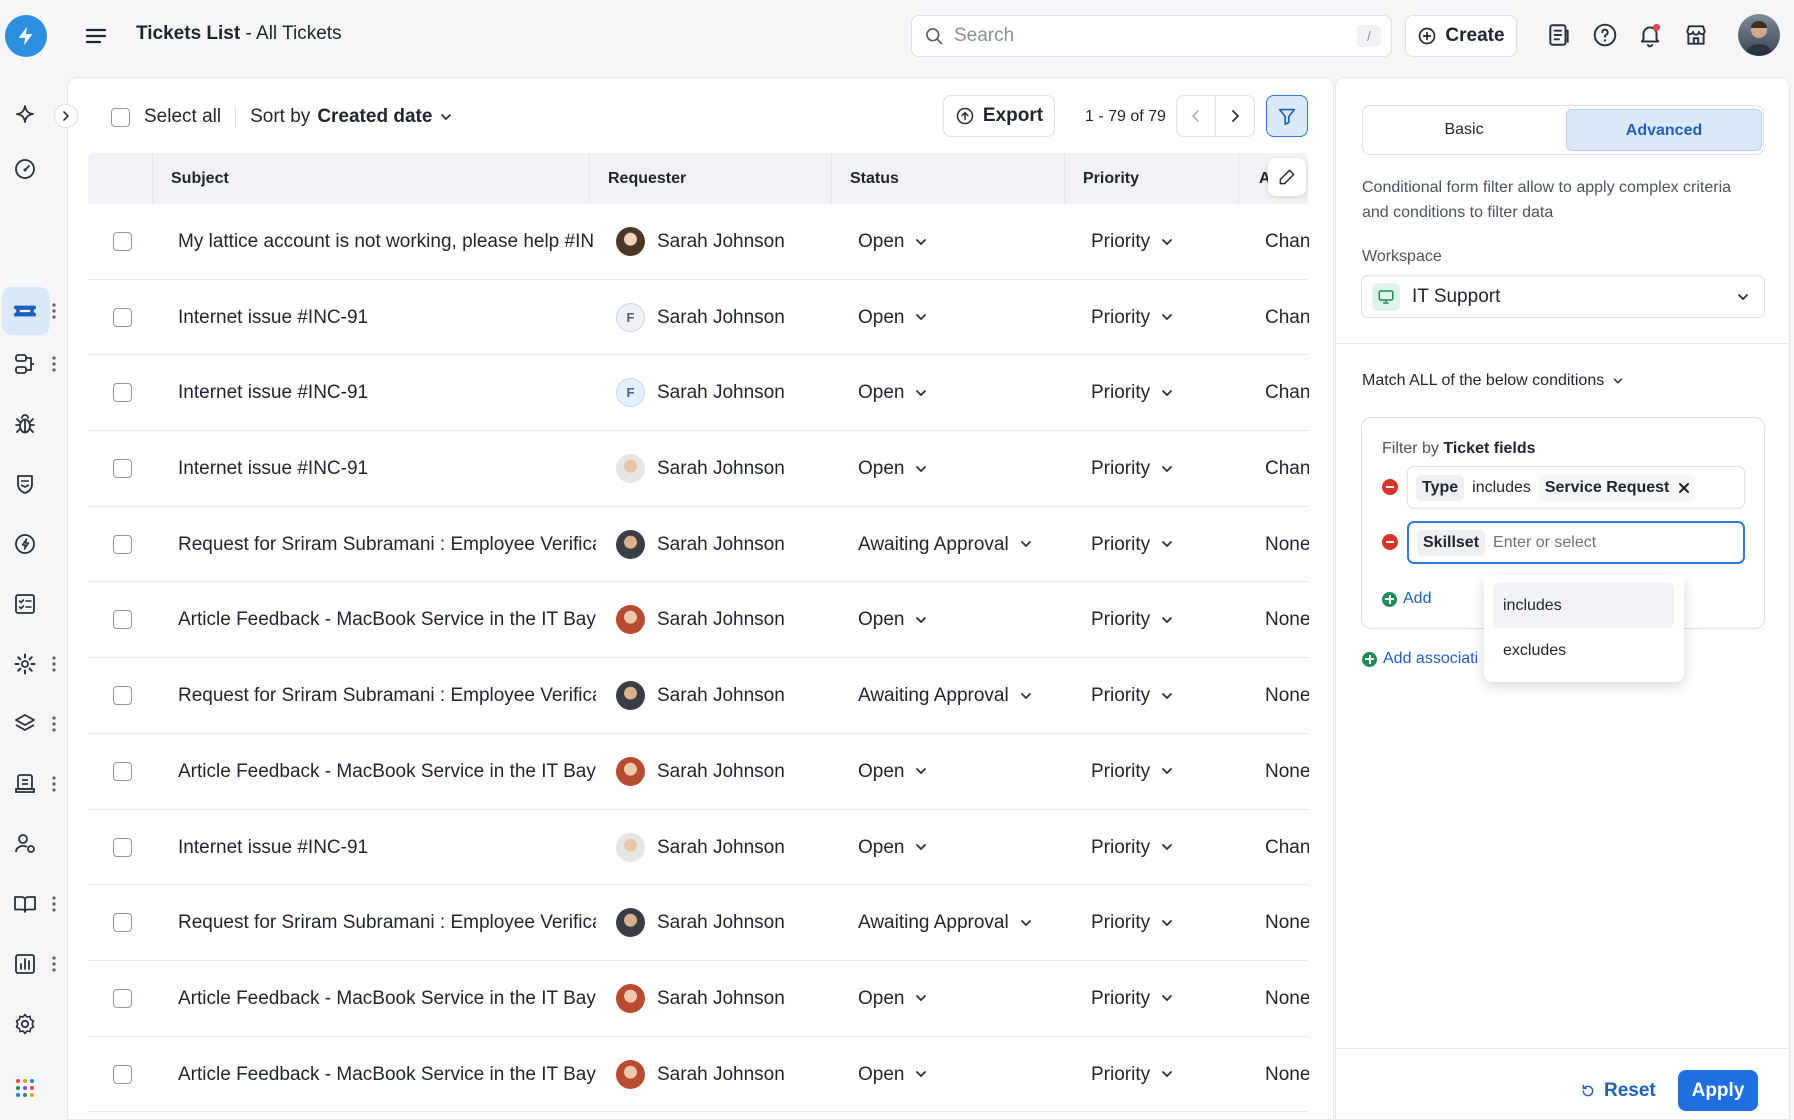 This screenshot has width=1794, height=1120. What do you see at coordinates (54, 724) in the screenshot?
I see `layers-more-icon` at bounding box center [54, 724].